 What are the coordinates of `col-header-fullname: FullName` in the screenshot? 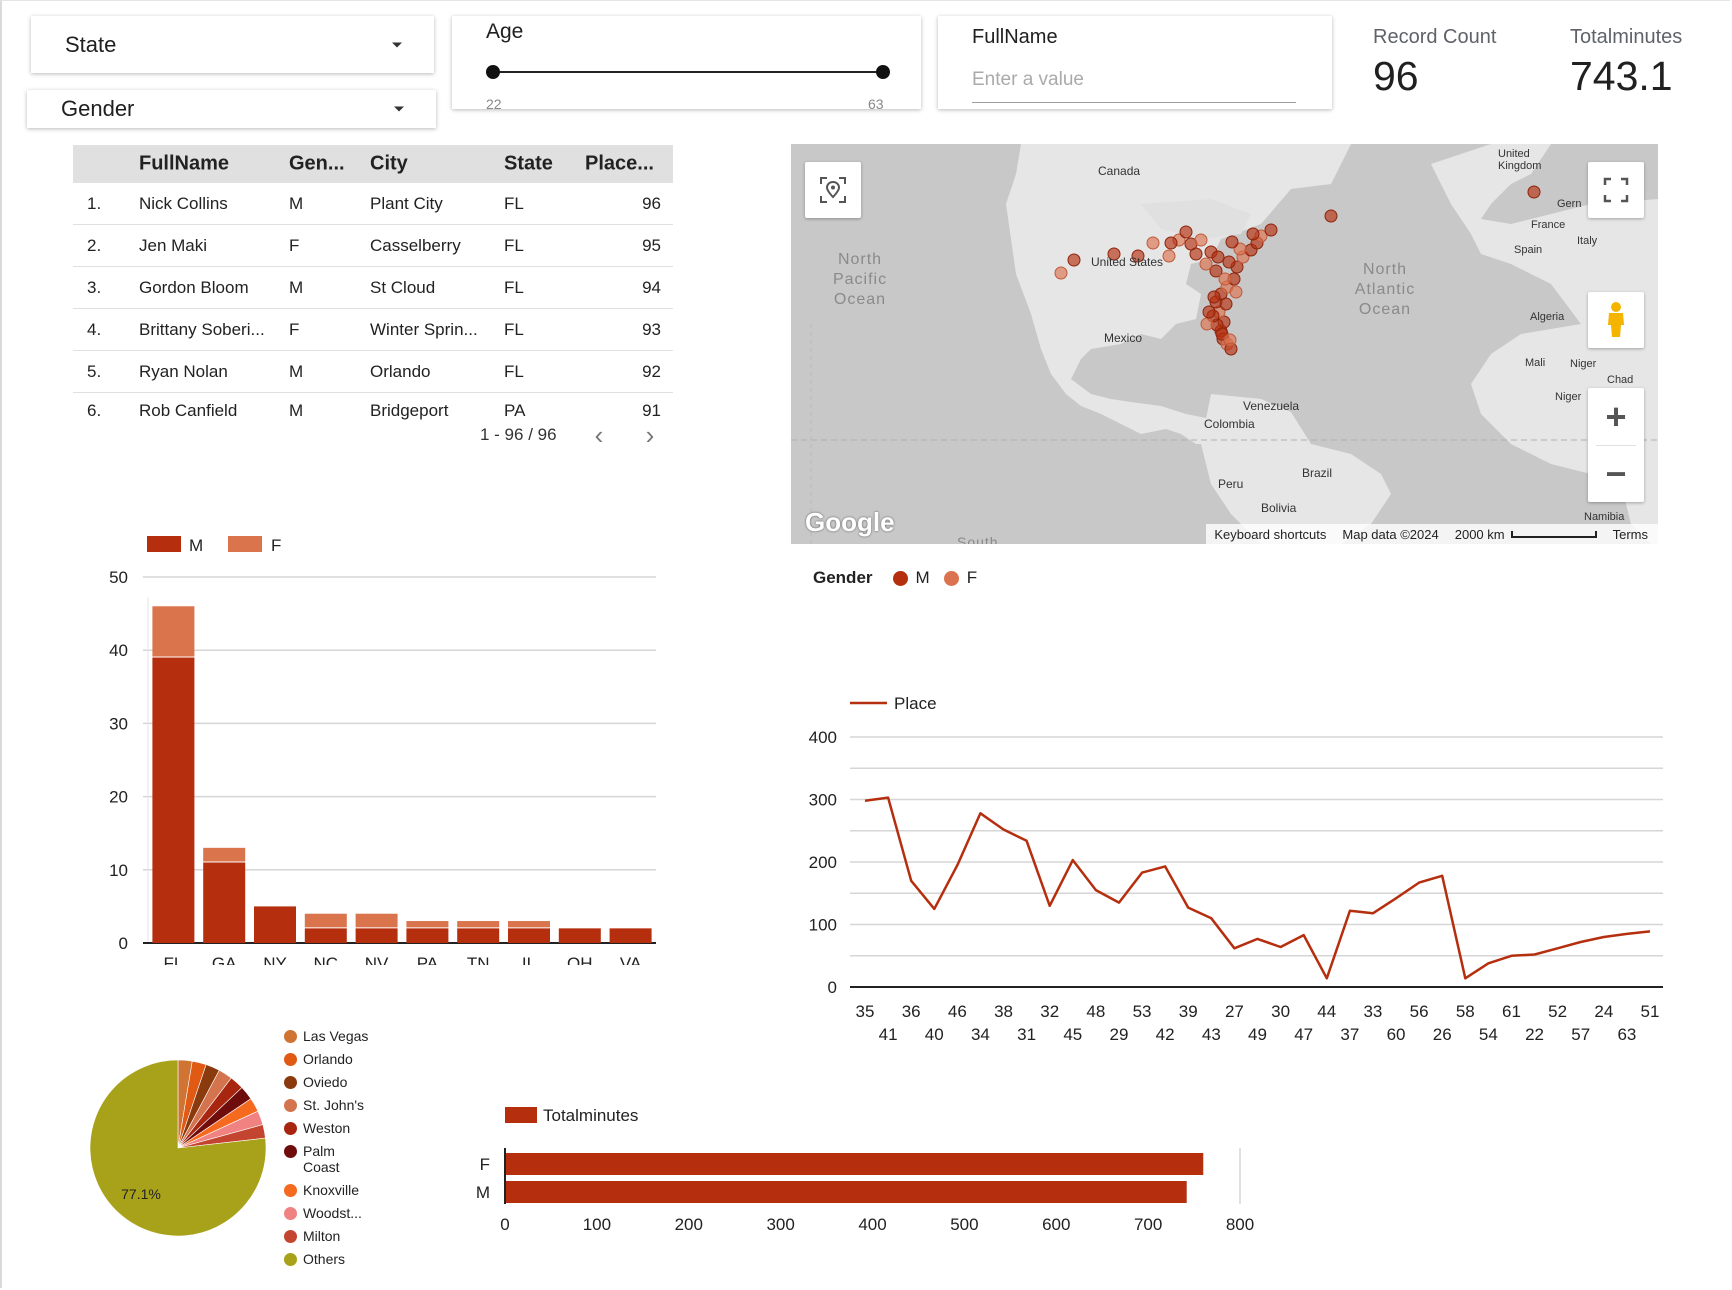 It's located at (184, 164).